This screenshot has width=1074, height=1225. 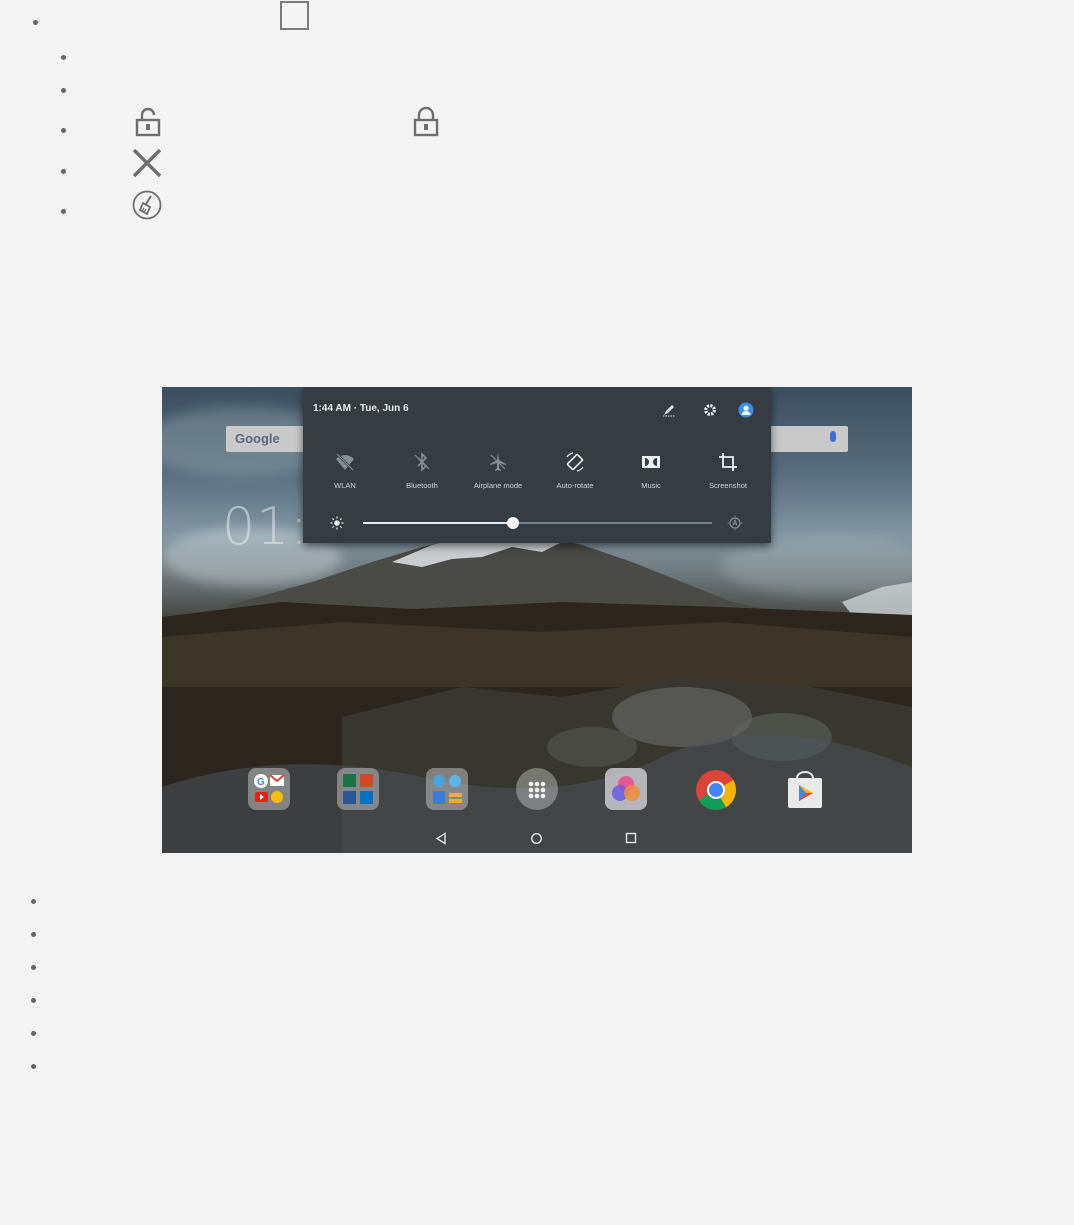 I want to click on tile-label: Screenshot, so click(x=728, y=485).